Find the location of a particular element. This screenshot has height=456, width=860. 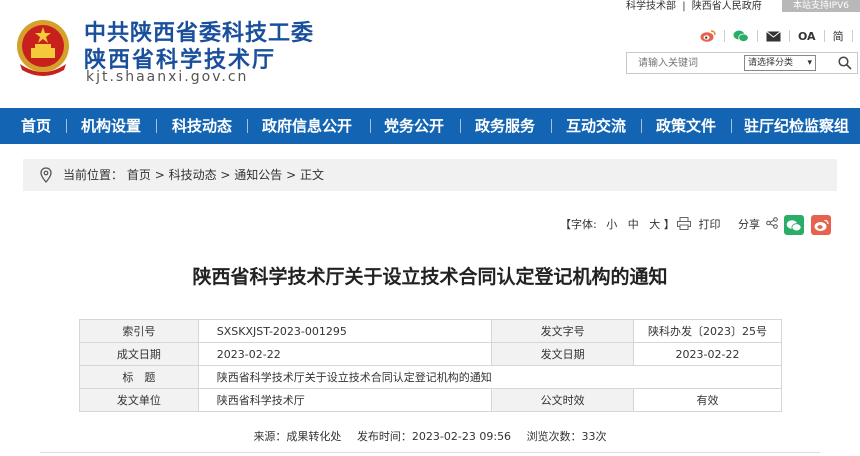

nav-home: 首页 is located at coordinates (36, 126).